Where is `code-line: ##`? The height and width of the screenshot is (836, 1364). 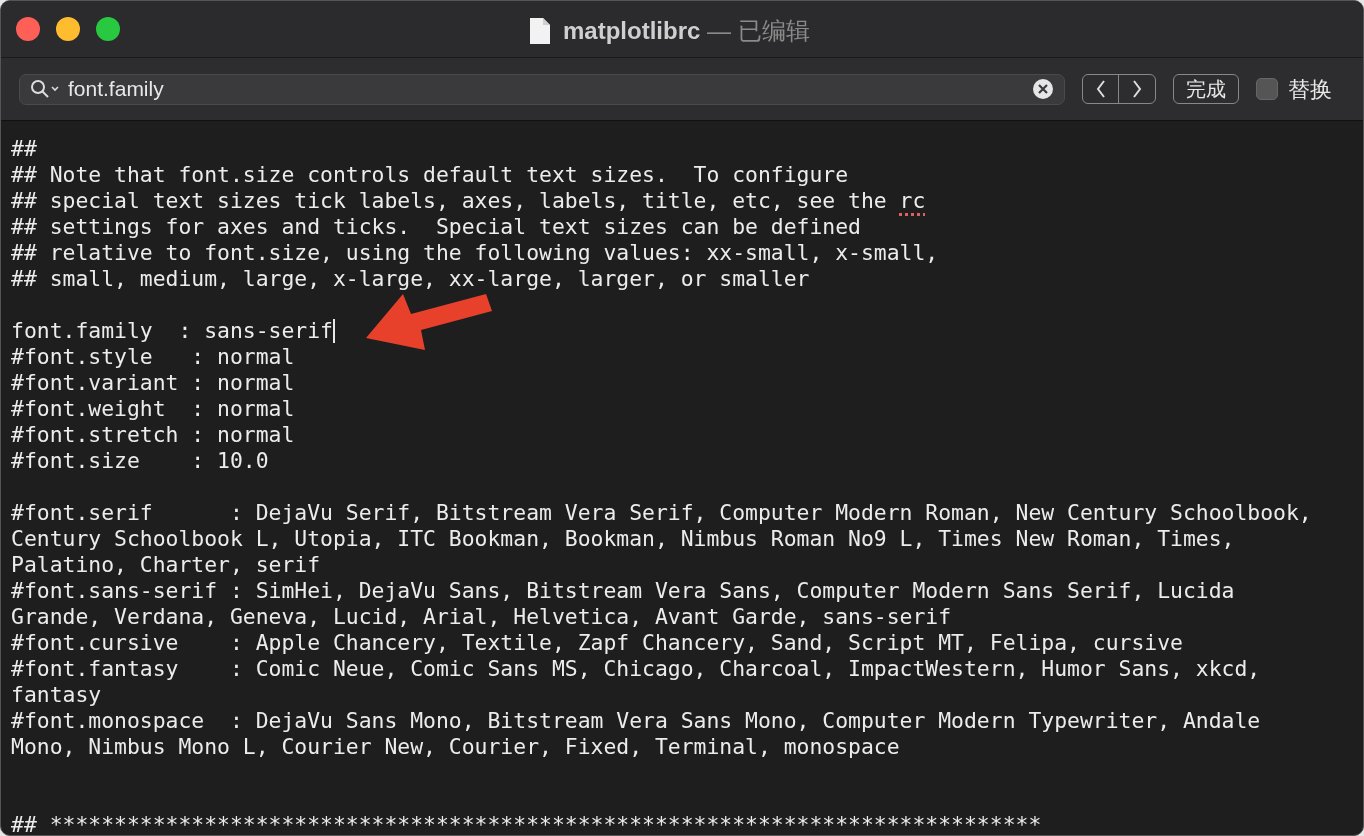 code-line: ## is located at coordinates (24, 148).